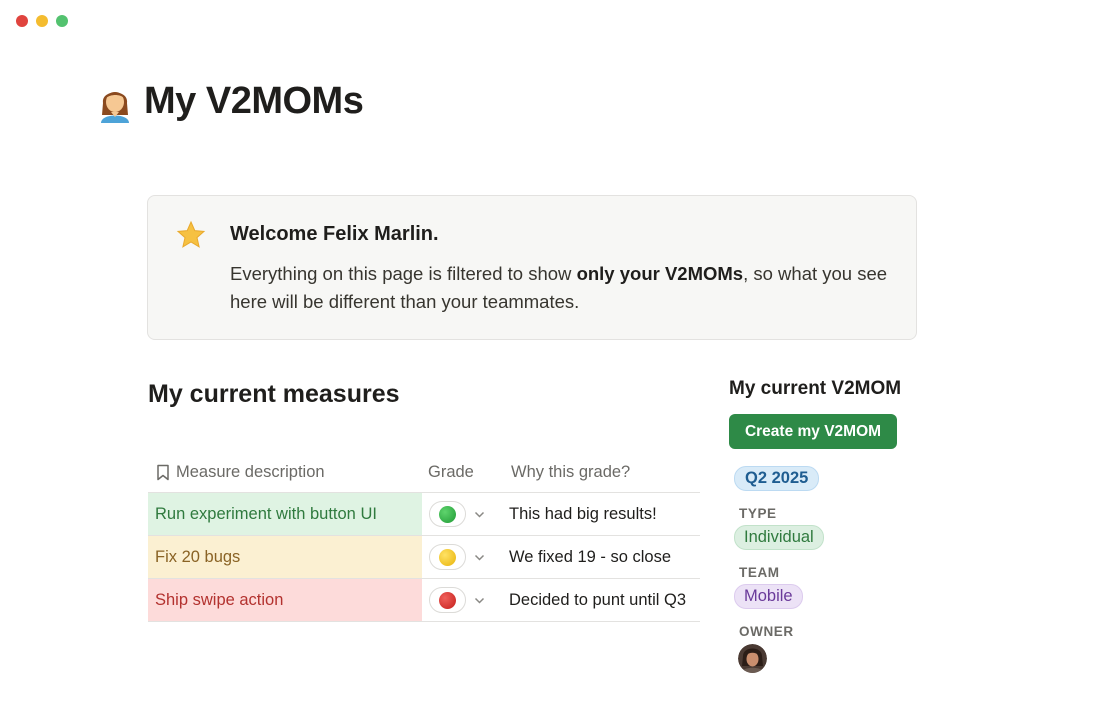 The width and height of the screenshot is (1096, 720). I want to click on page-header: My V2MOMs, so click(231, 101).